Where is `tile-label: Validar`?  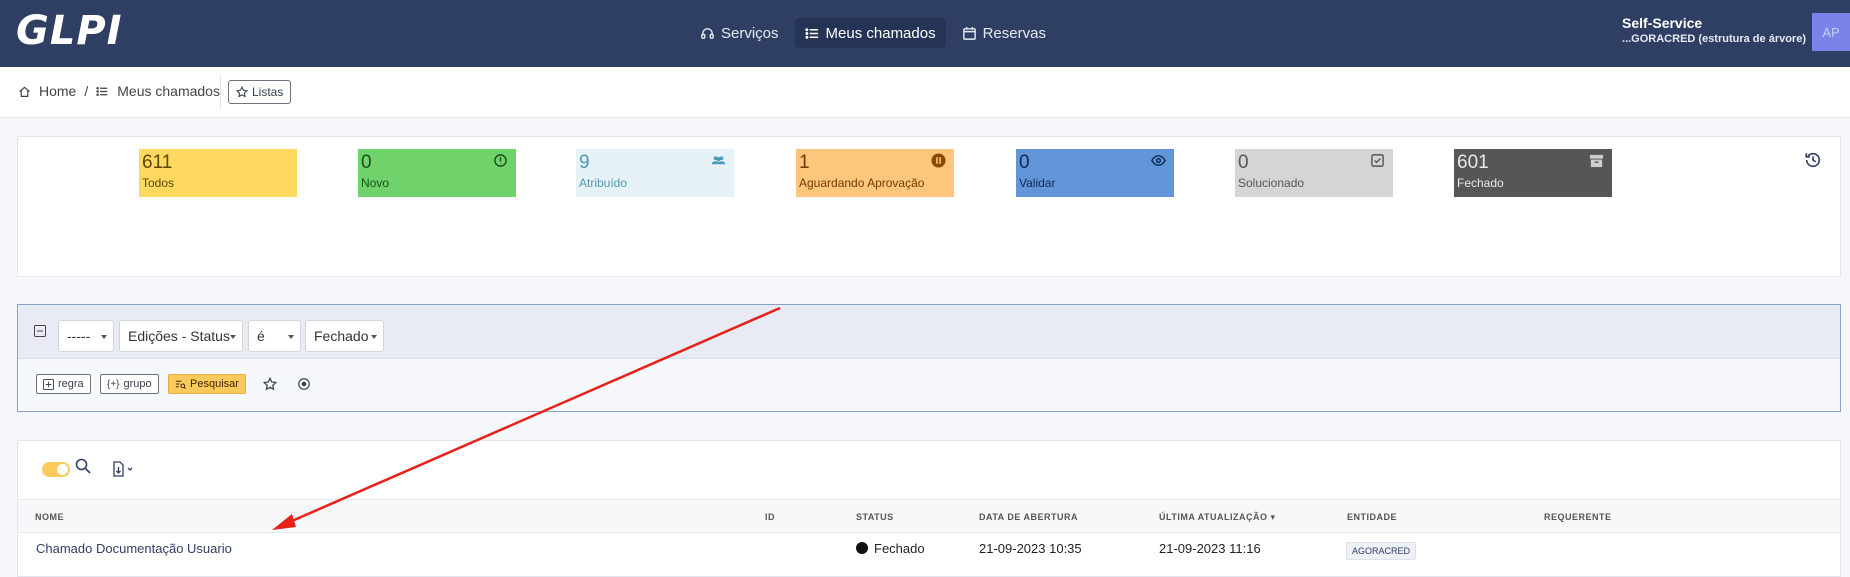 tile-label: Validar is located at coordinates (1037, 183).